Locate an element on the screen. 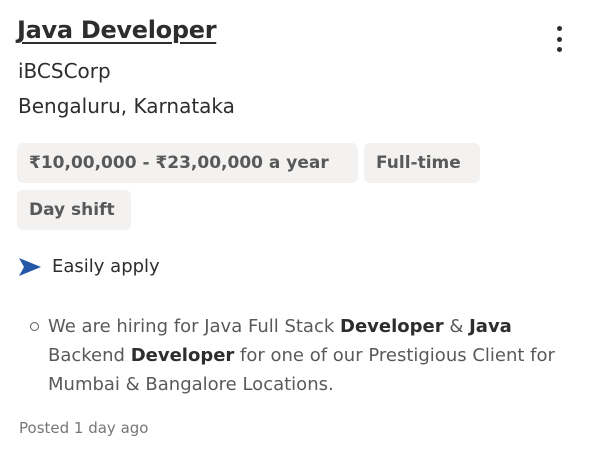  more-options-button is located at coordinates (559, 39).